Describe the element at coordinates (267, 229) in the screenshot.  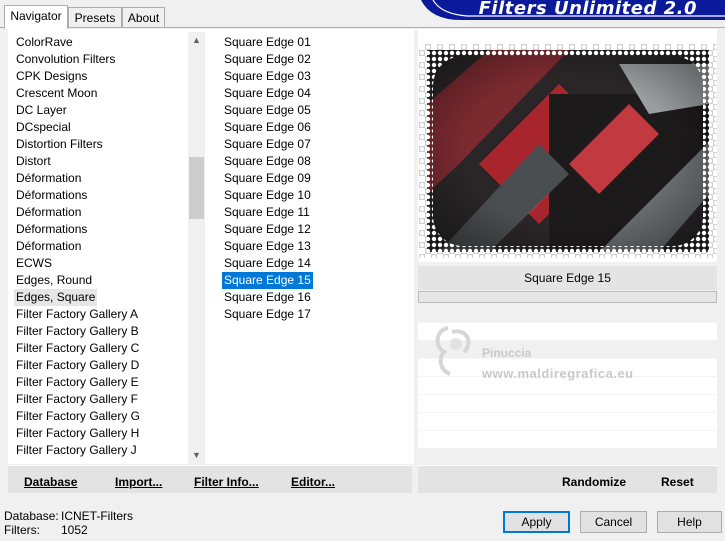
I see `filter-item: Square Edge 12` at that location.